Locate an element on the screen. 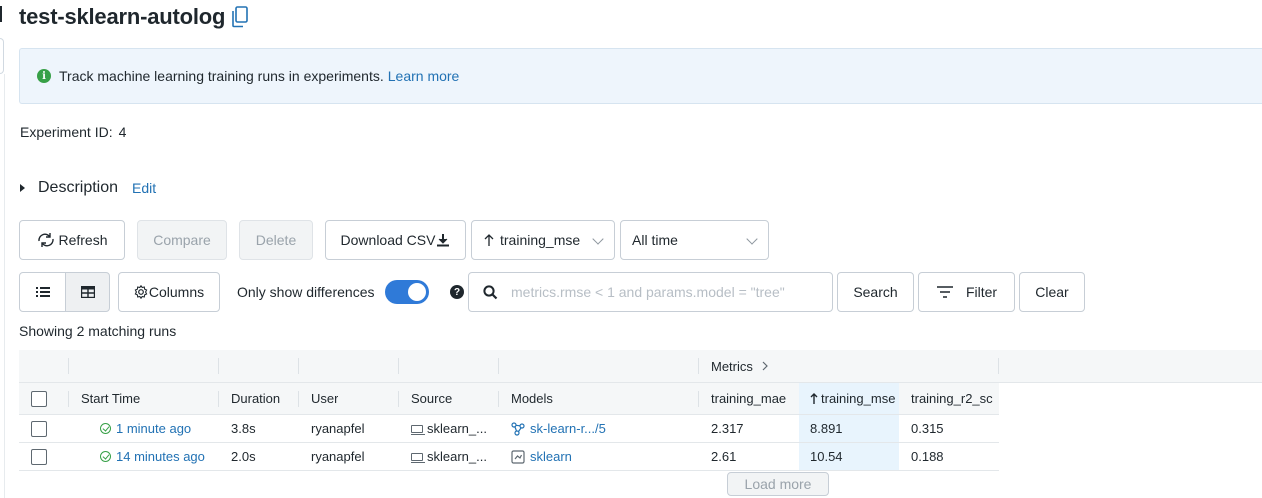 The height and width of the screenshot is (498, 1262). download-label: Download CSV is located at coordinates (388, 240).